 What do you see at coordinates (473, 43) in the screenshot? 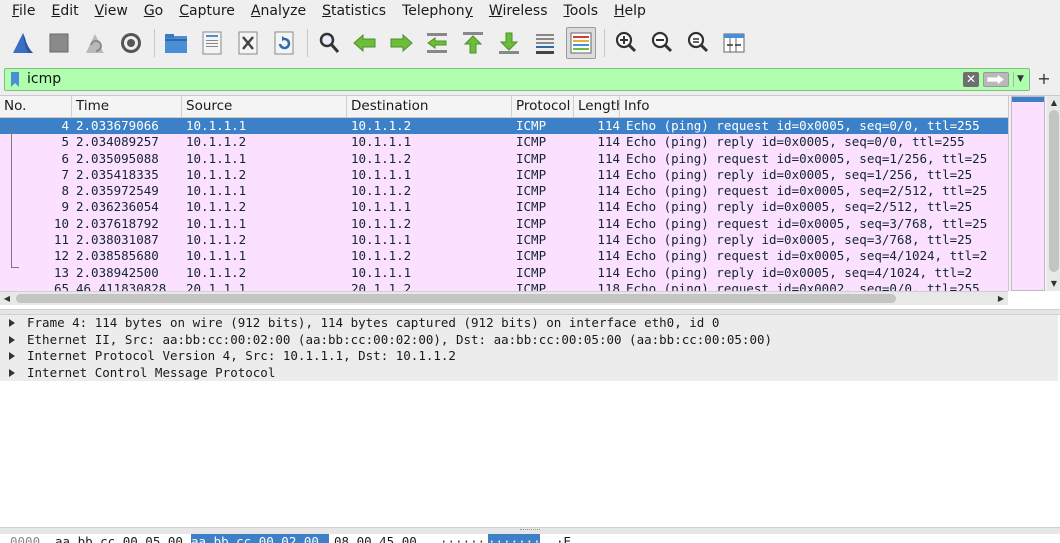
I see `first-packet-button` at bounding box center [473, 43].